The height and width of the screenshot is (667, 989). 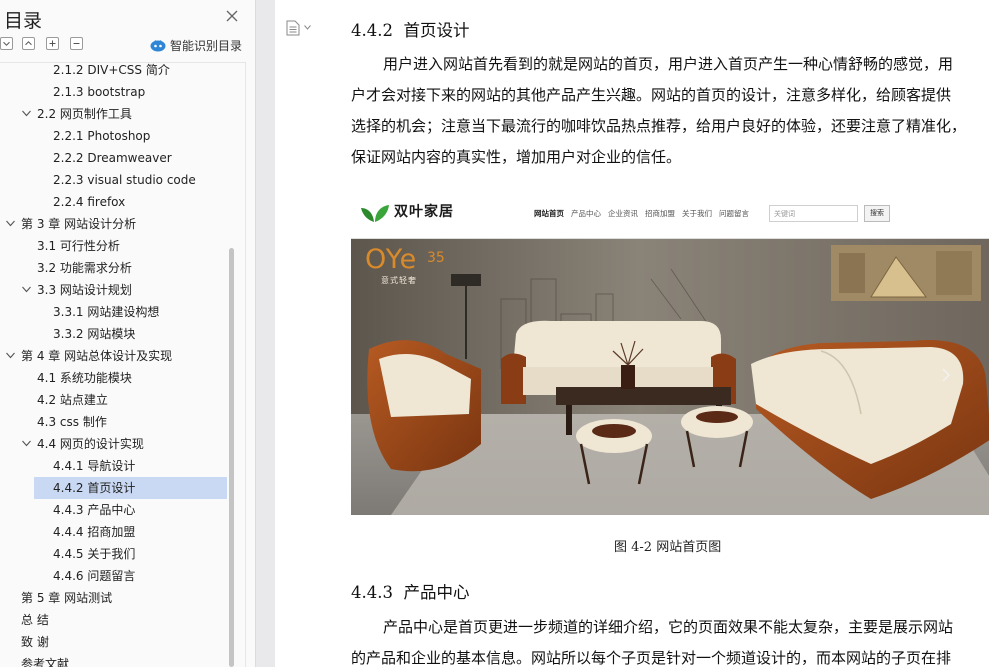 I want to click on section-heading-4-4-2: 4.4.2 首页设计, so click(x=410, y=29).